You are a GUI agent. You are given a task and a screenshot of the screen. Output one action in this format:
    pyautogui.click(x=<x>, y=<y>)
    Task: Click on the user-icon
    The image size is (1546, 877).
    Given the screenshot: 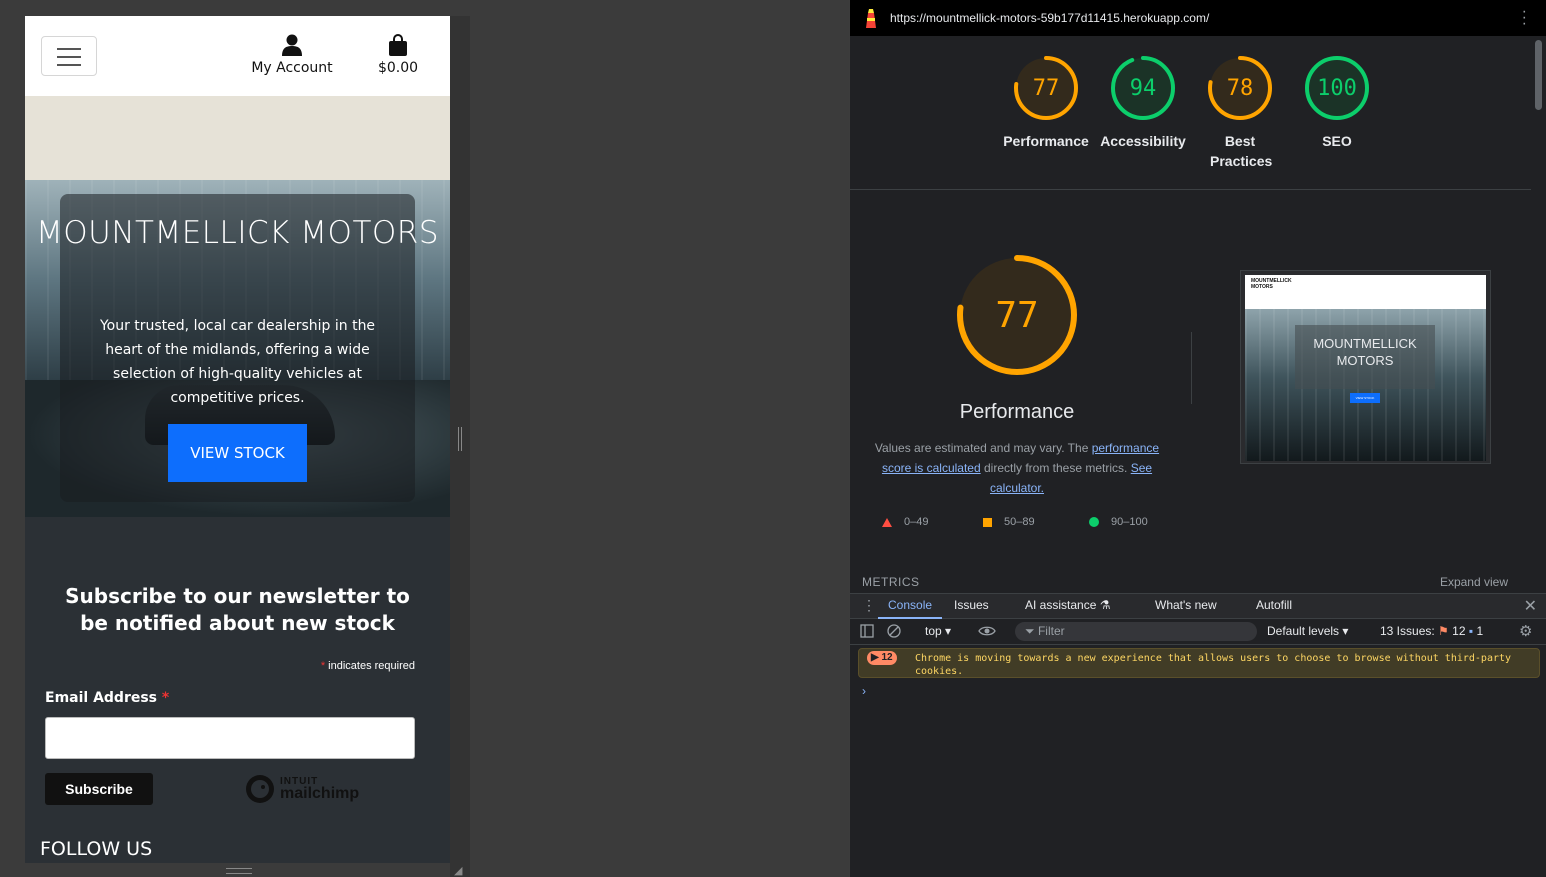 What is the action you would take?
    pyautogui.click(x=292, y=45)
    